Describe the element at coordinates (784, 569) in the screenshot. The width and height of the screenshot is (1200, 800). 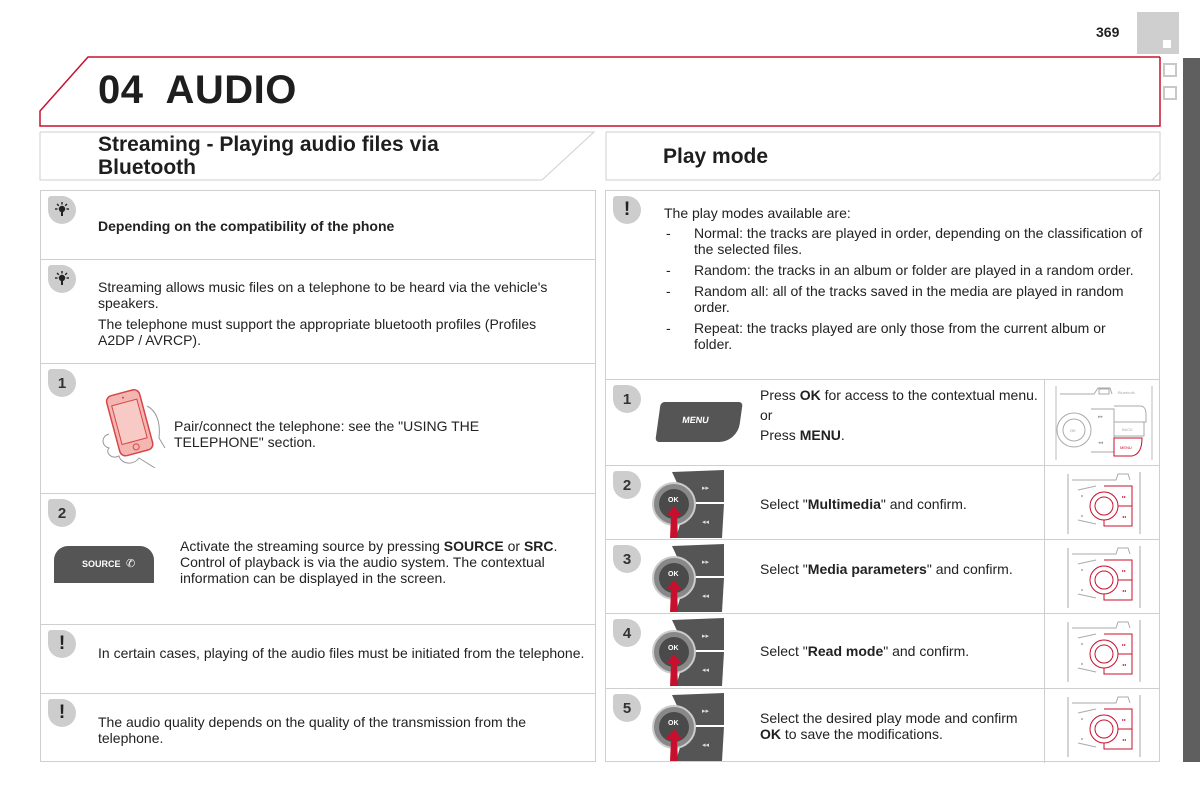
I see `step3-pre: Select "` at that location.